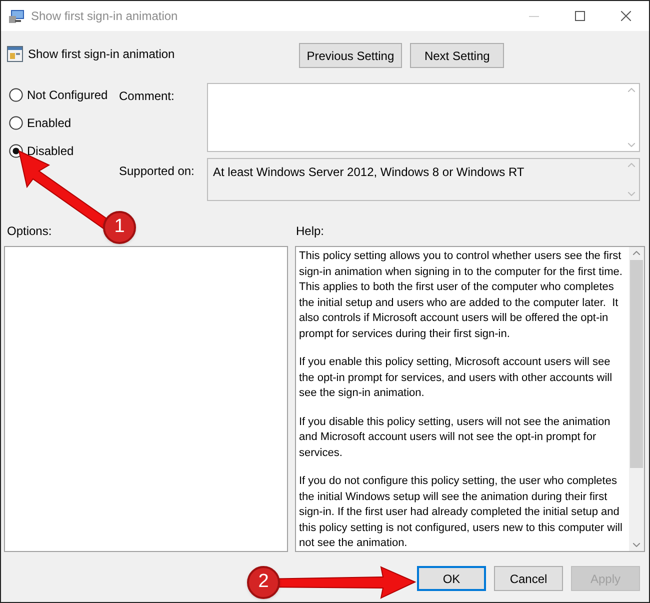 This screenshot has width=650, height=603. What do you see at coordinates (157, 171) in the screenshot?
I see `supported-on-label: Supported on:` at bounding box center [157, 171].